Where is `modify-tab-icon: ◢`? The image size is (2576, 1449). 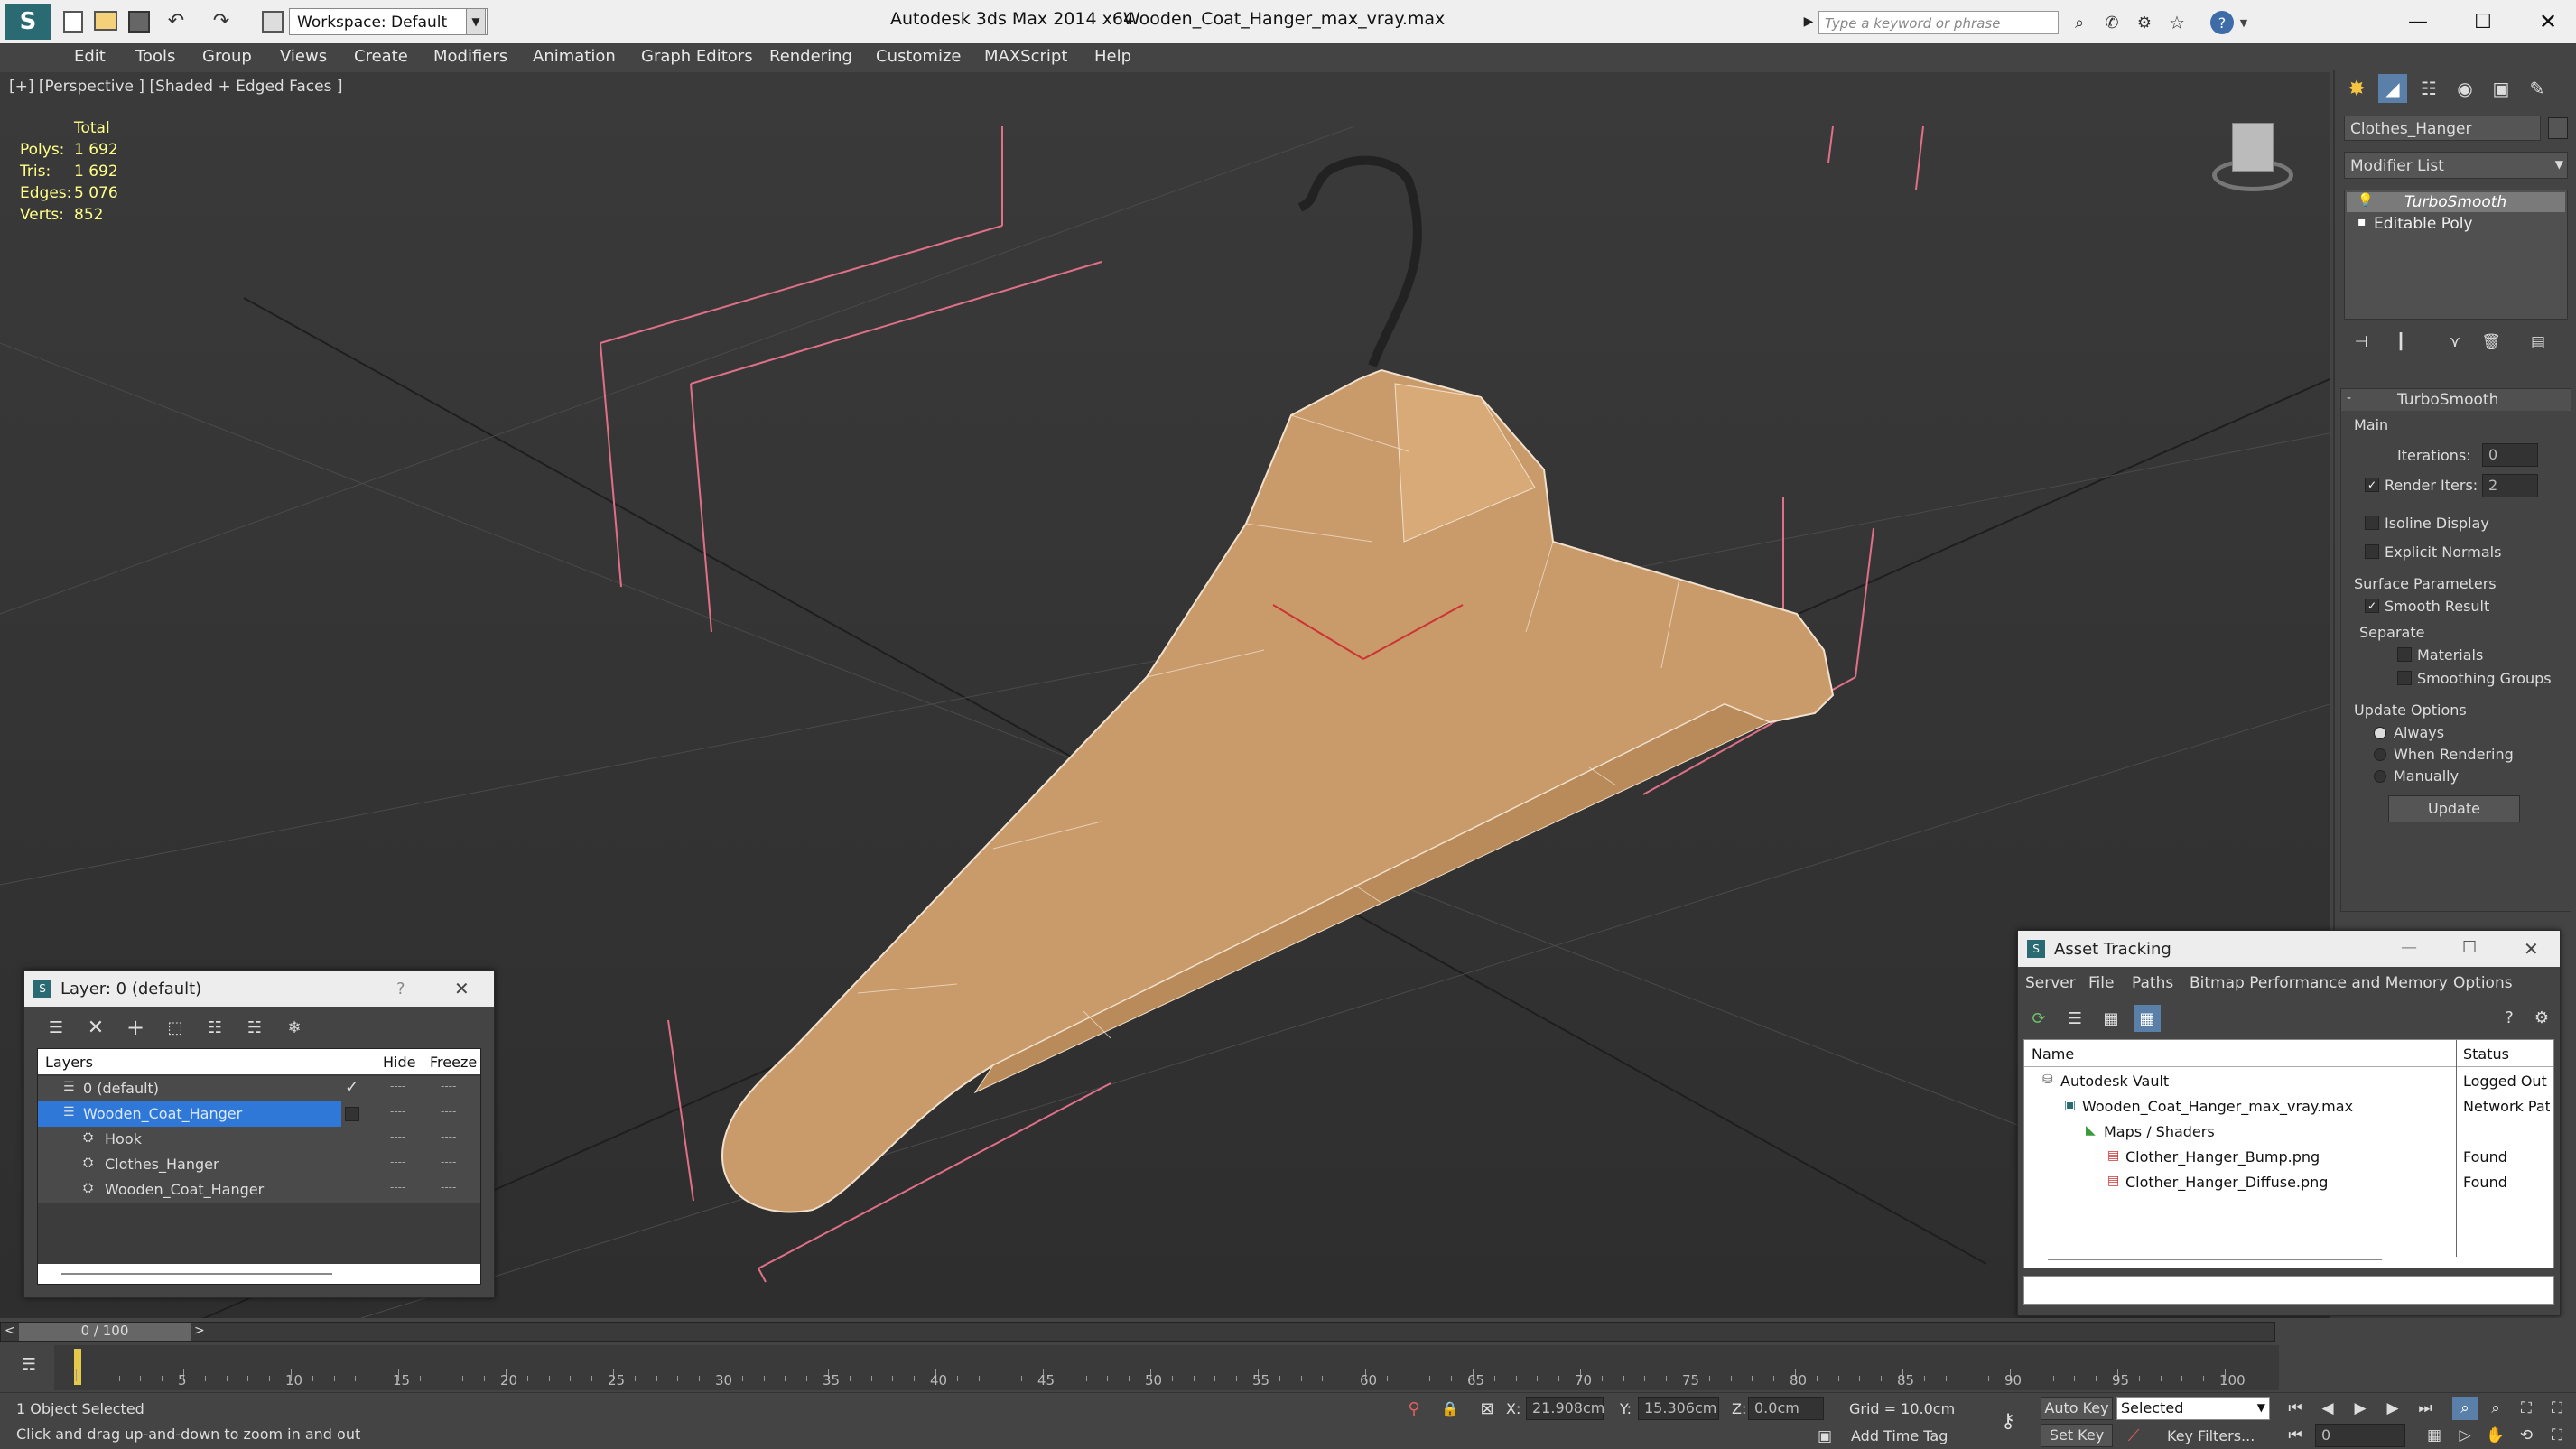 modify-tab-icon: ◢ is located at coordinates (2392, 88).